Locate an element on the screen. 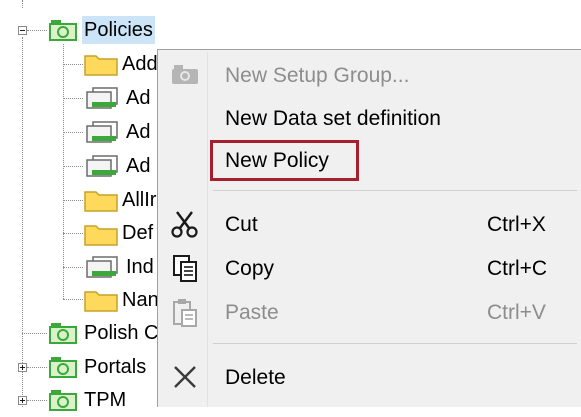 Image resolution: width=581 pixels, height=417 pixels. menu-item-new-dataset-definition: New Data set definition is located at coordinates (369, 119).